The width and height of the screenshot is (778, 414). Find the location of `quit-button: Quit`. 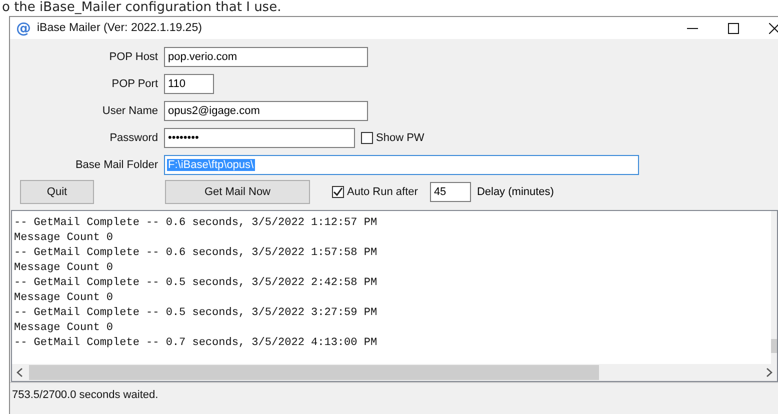

quit-button: Quit is located at coordinates (57, 192).